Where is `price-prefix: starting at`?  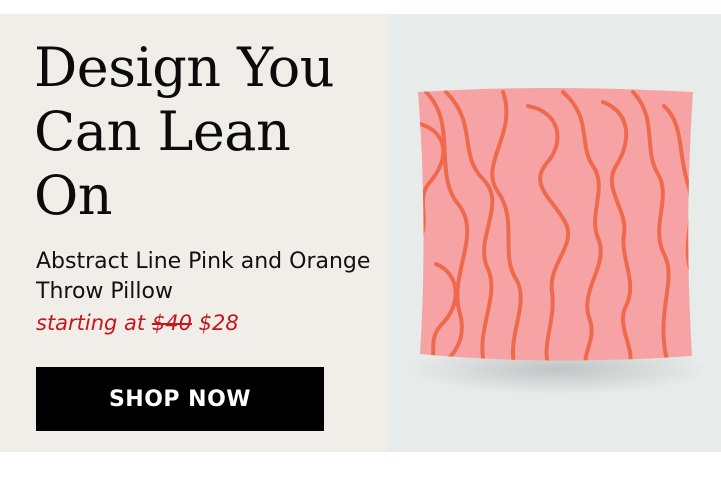 price-prefix: starting at is located at coordinates (91, 323).